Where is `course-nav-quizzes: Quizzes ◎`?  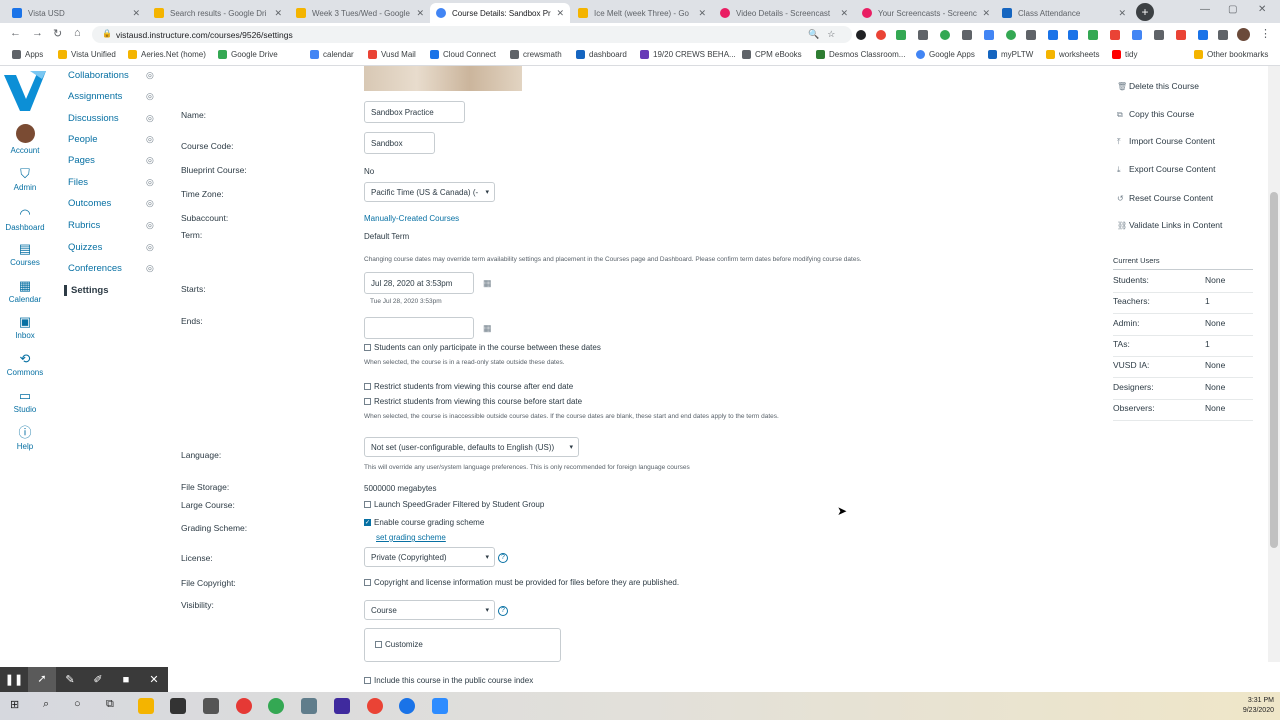
course-nav-quizzes: Quizzes ◎ is located at coordinates (111, 247).